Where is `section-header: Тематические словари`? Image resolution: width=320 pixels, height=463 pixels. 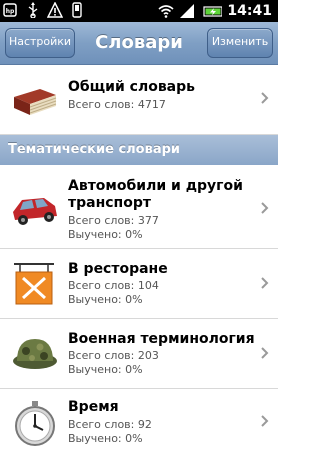
section-header: Тематические словари is located at coordinates (139, 150).